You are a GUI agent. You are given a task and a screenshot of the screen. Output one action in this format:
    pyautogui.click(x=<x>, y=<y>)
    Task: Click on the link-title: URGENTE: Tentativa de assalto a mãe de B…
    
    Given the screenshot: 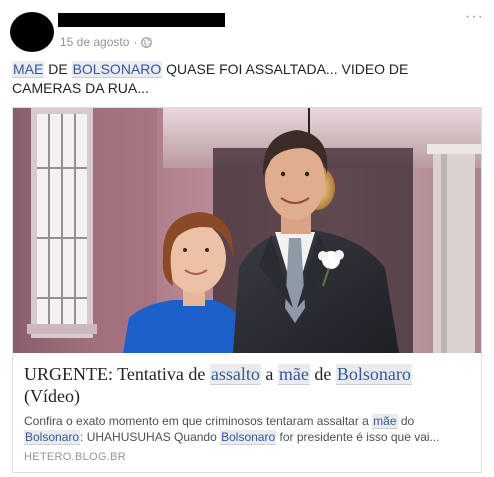 What is the action you would take?
    pyautogui.click(x=247, y=385)
    